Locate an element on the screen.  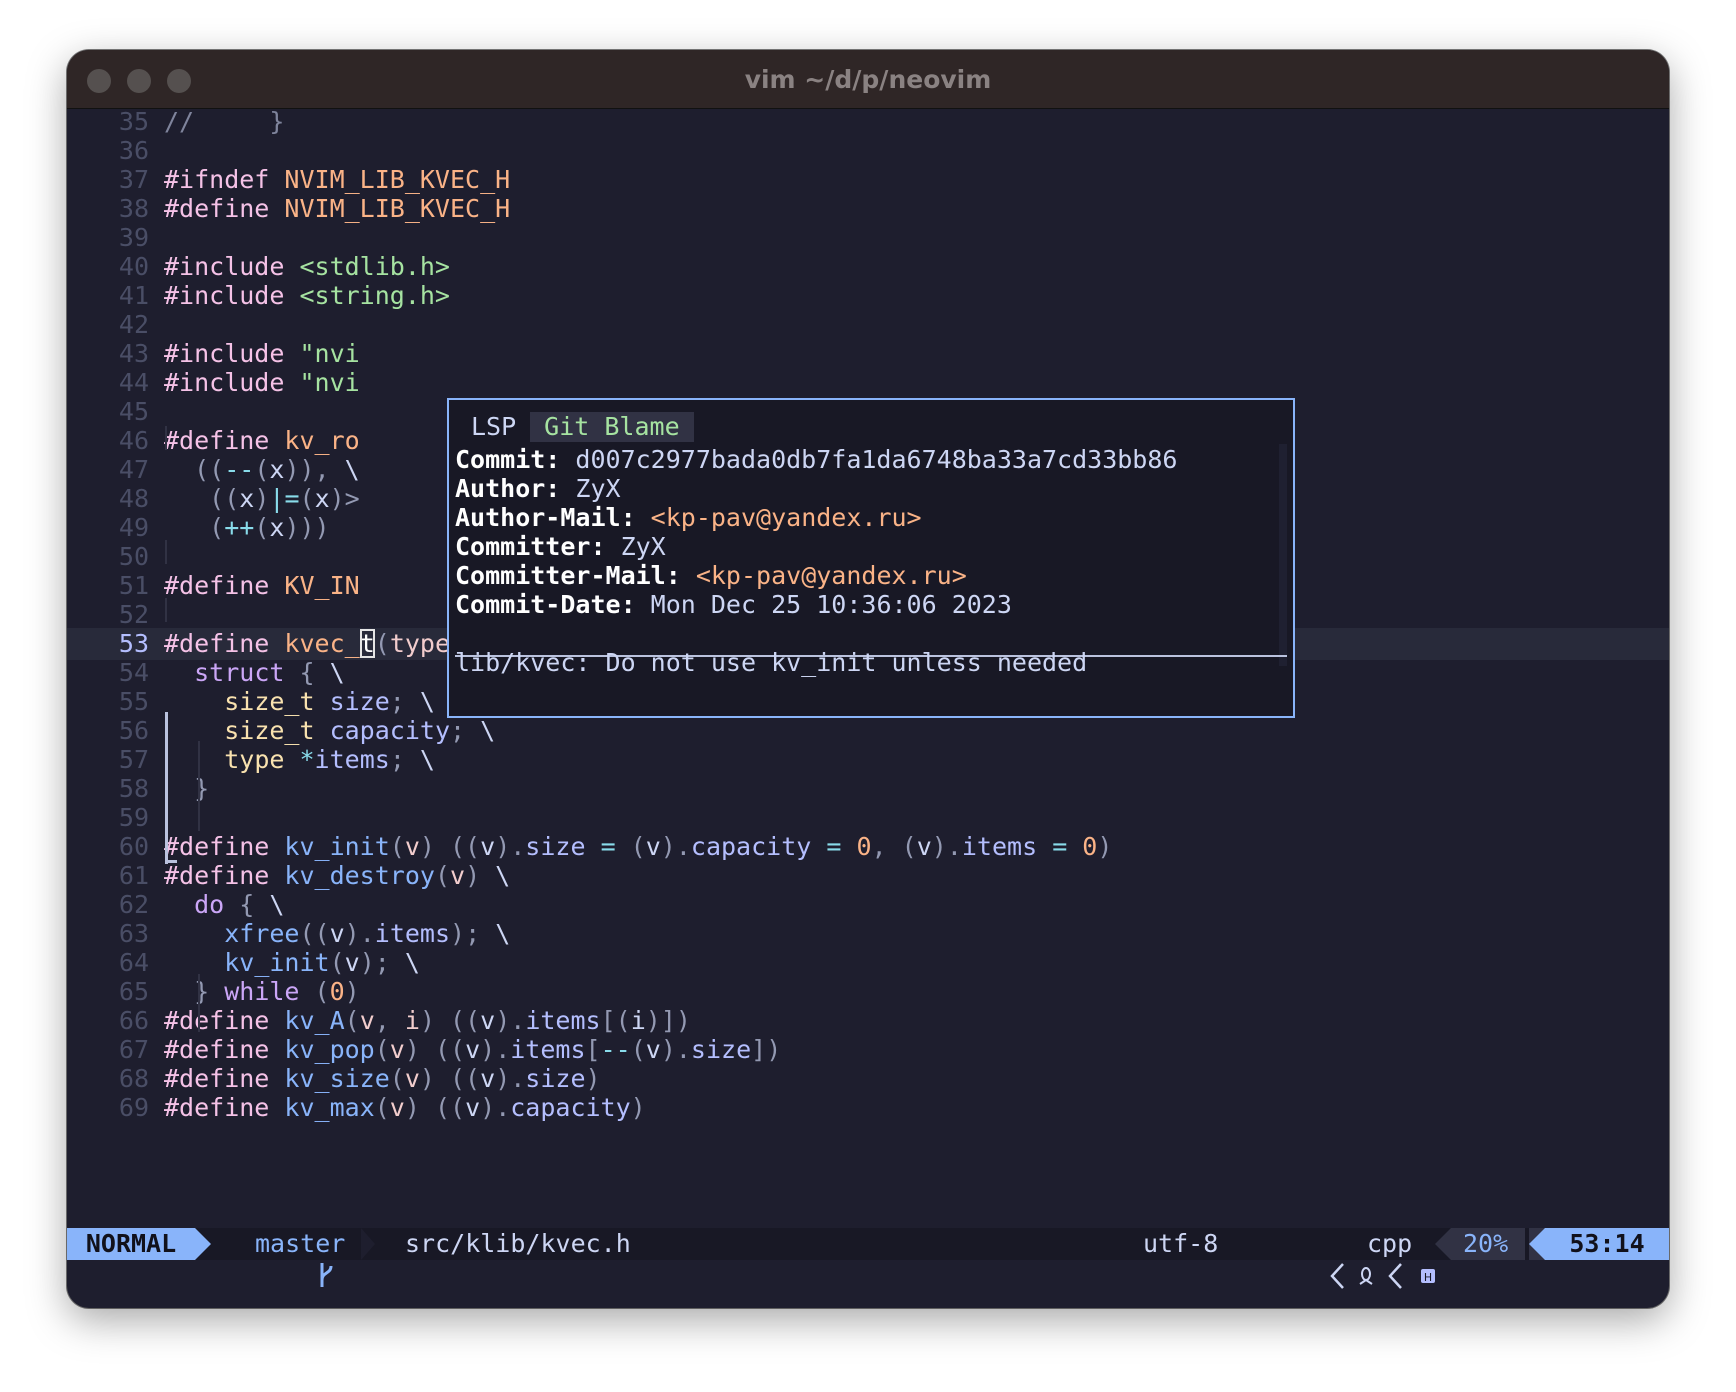
code-line: 41 #include <string.h> is located at coordinates (868, 296).